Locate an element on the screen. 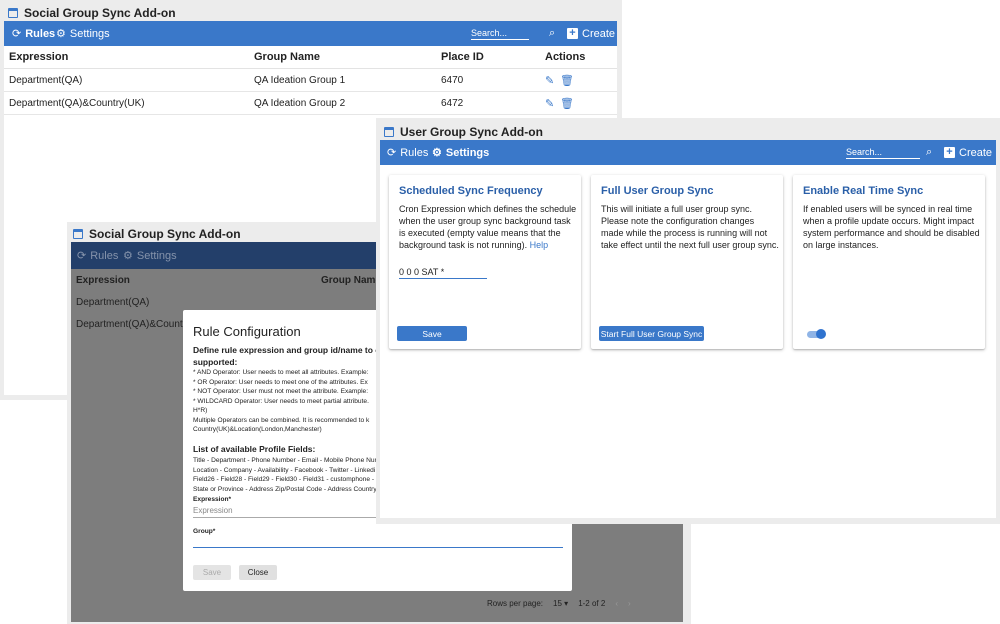  card-title: Scheduled Sync Frequency is located at coordinates (471, 191).